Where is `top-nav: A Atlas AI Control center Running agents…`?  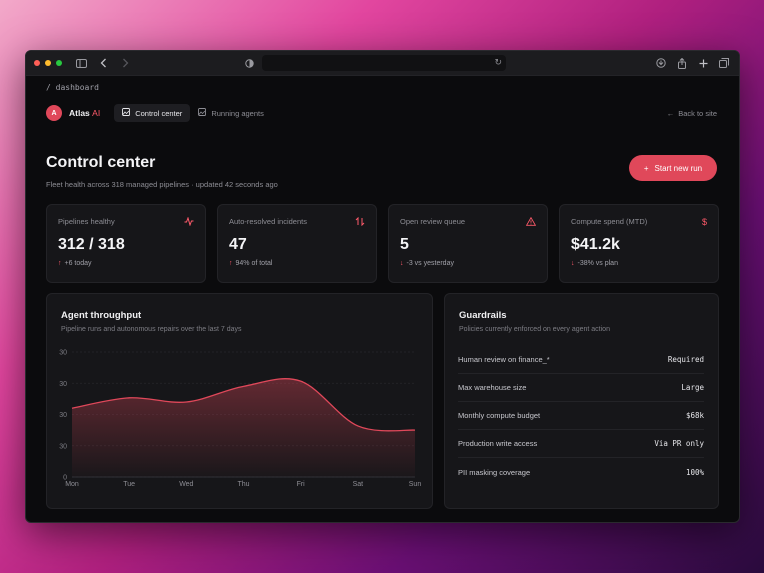
top-nav: A Atlas AI Control center Running agents… is located at coordinates (382, 113).